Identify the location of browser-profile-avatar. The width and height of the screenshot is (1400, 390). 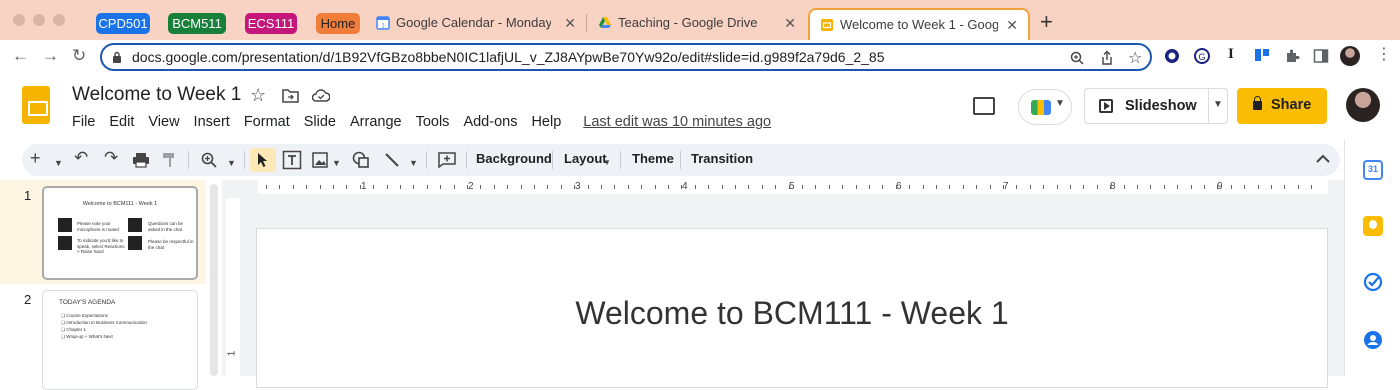
(1350, 56).